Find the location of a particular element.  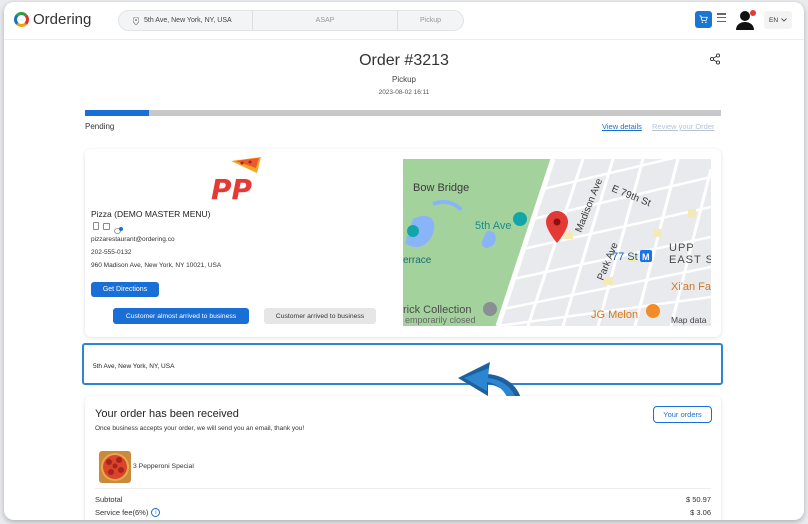

map-label: M is located at coordinates (646, 257).